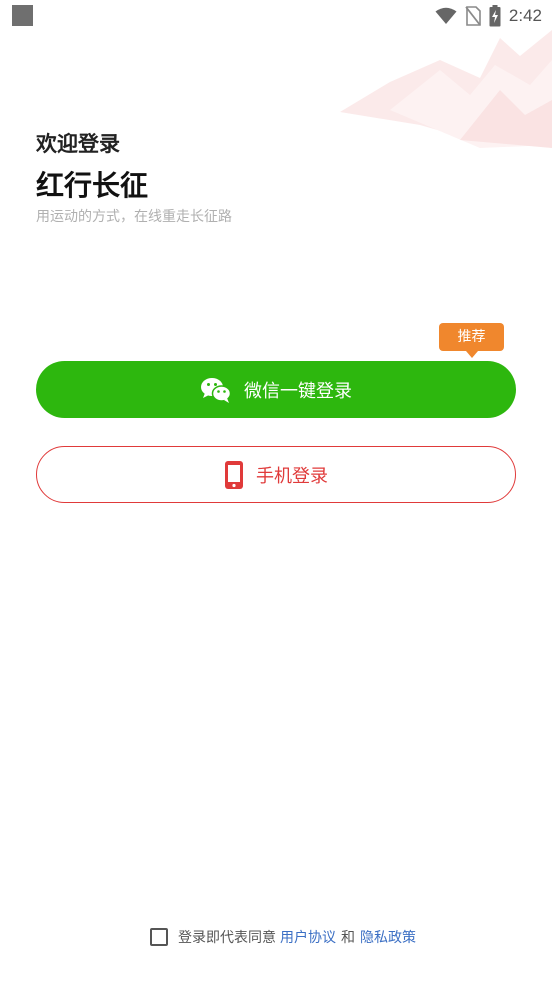  What do you see at coordinates (227, 938) in the screenshot?
I see `agreement-prefix: 登录即代表同意` at bounding box center [227, 938].